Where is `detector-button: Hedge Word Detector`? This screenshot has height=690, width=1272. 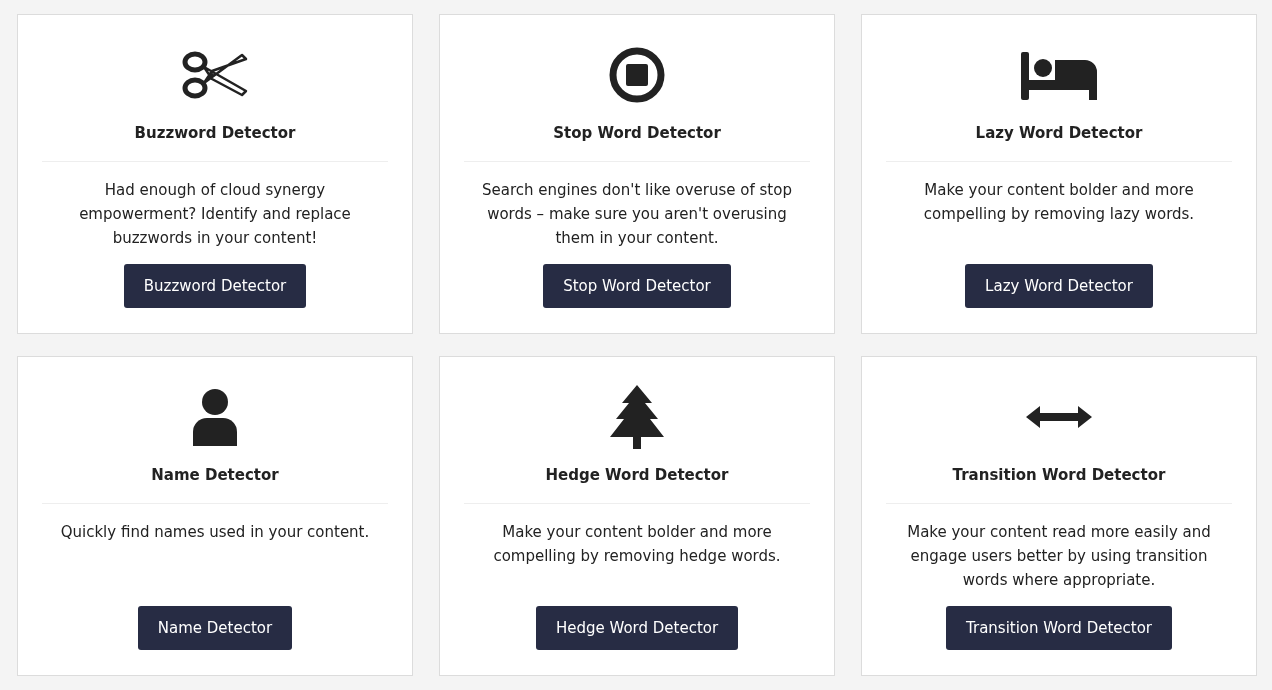
detector-button: Hedge Word Detector is located at coordinates (637, 627).